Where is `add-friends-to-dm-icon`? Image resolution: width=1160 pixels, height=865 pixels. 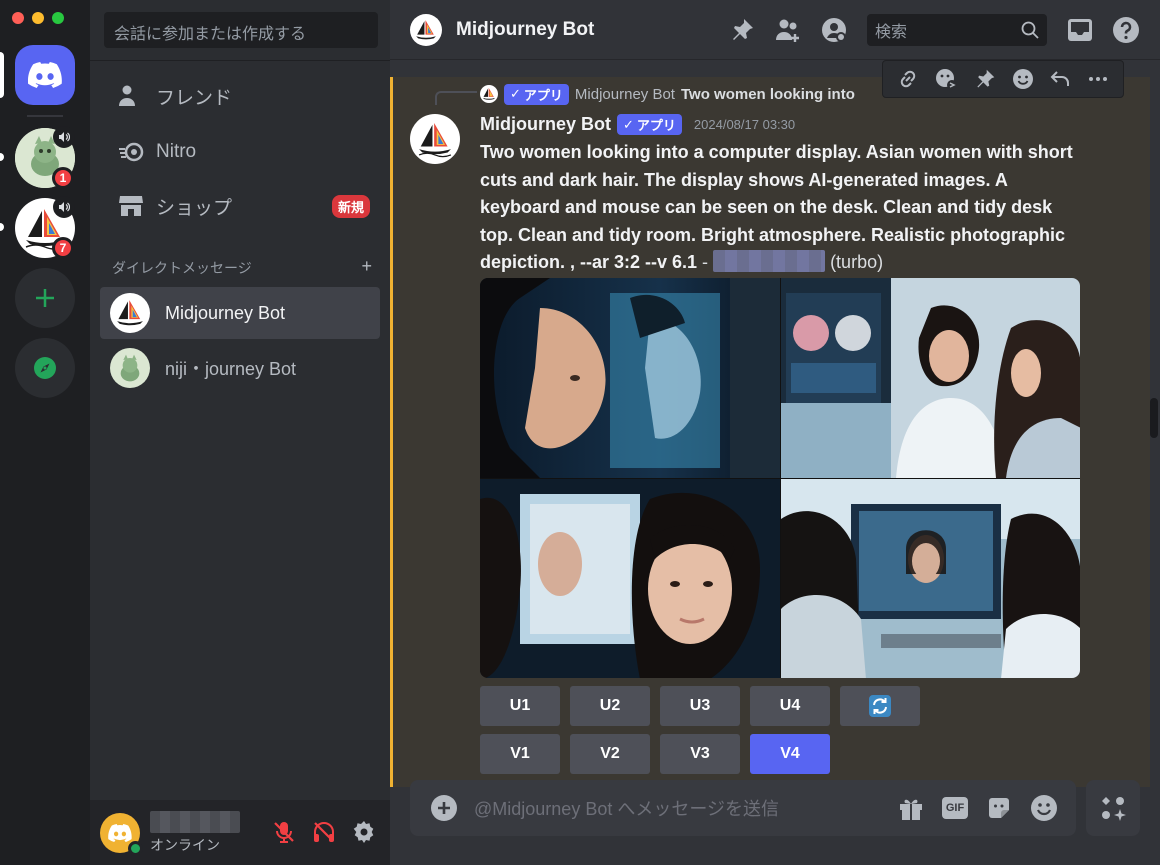
add-friends-to-dm-icon is located at coordinates (788, 30).